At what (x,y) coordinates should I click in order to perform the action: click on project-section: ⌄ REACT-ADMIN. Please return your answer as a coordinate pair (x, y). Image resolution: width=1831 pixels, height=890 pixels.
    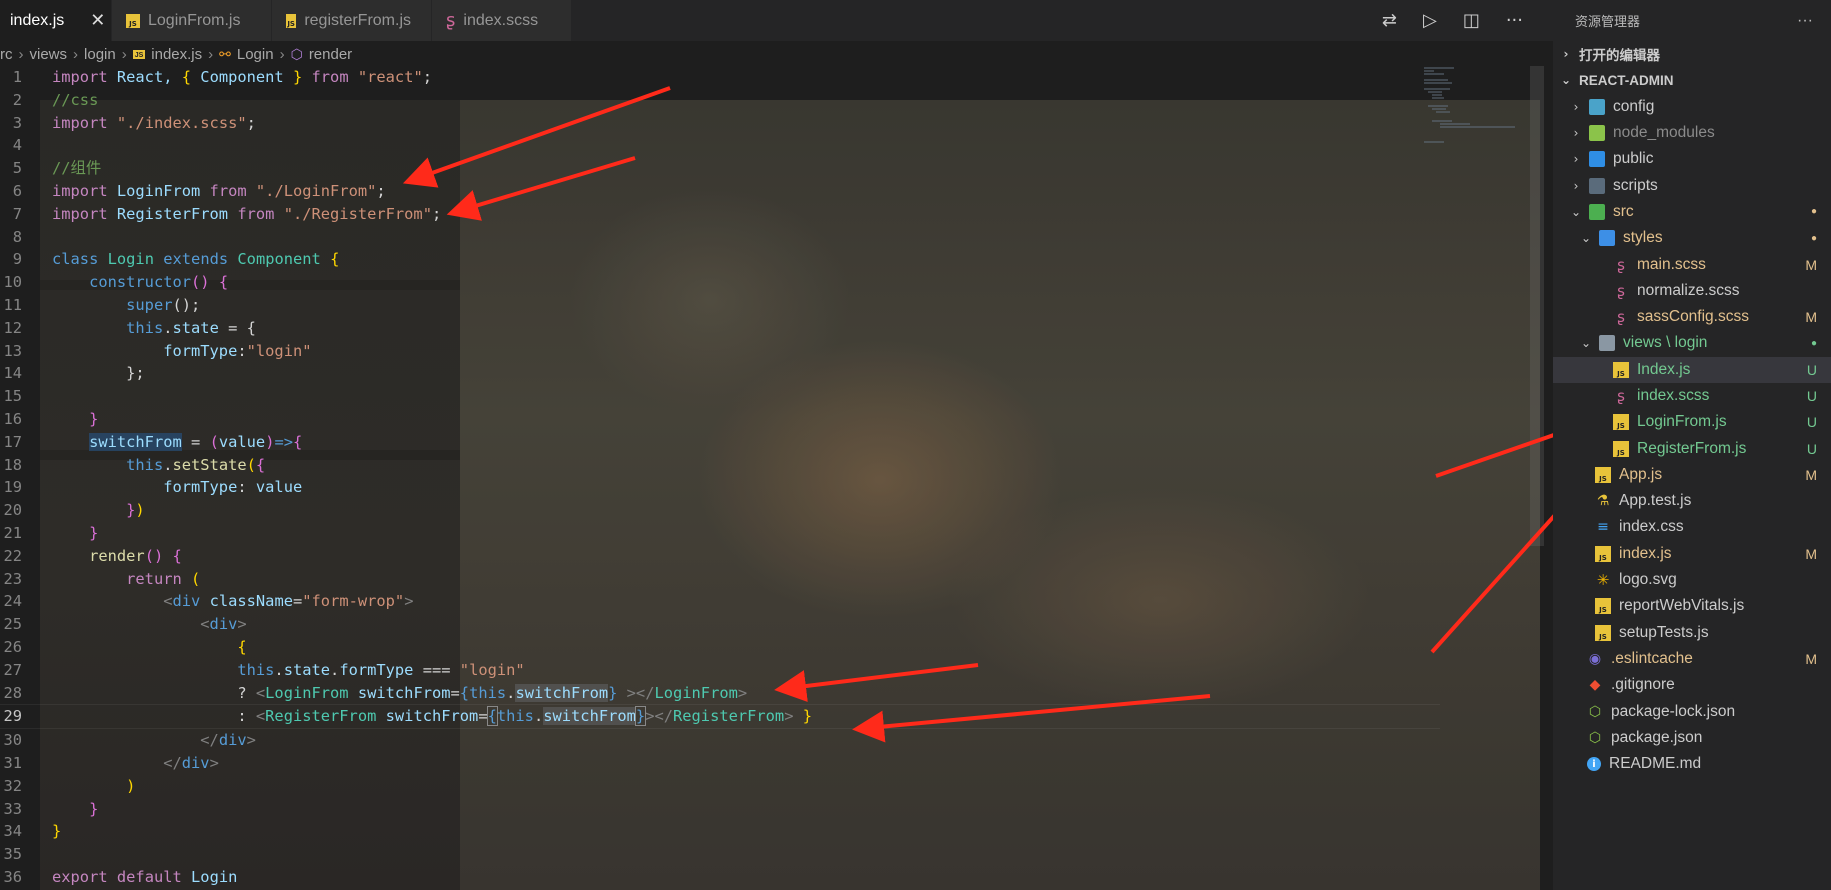
    Looking at the image, I should click on (1692, 80).